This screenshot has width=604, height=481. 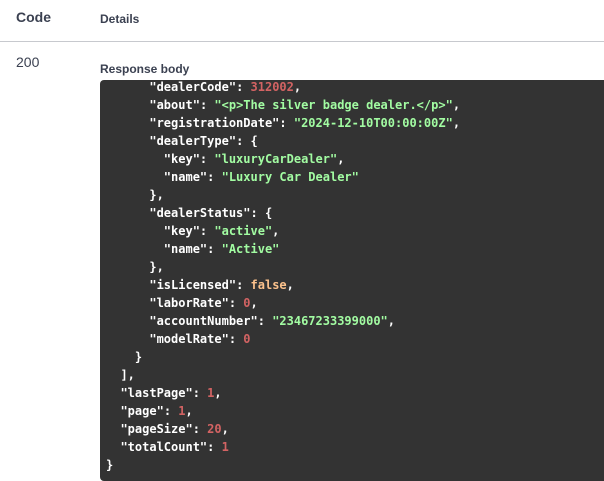 What do you see at coordinates (142, 411) in the screenshot?
I see `json-key: "page"` at bounding box center [142, 411].